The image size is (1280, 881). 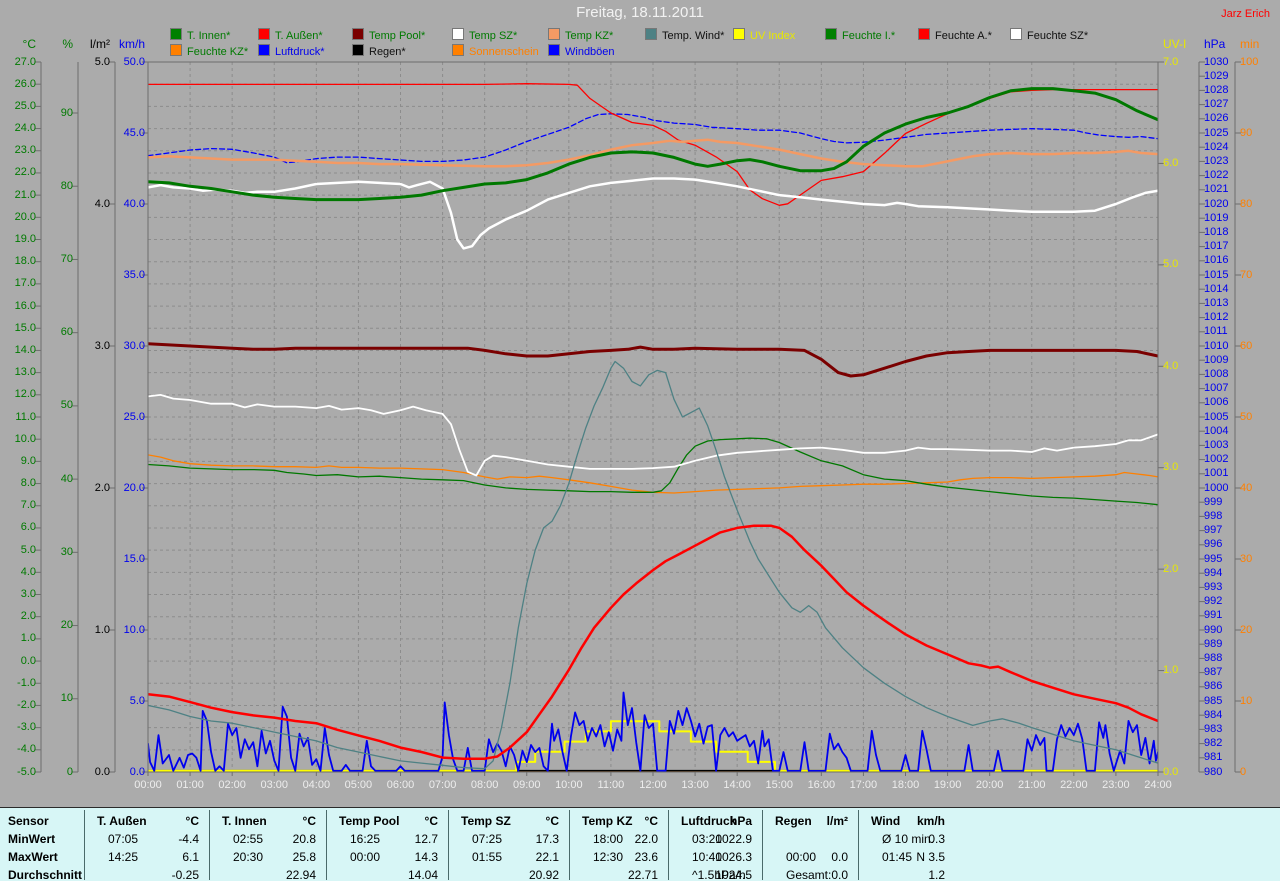 What do you see at coordinates (397, 36) in the screenshot?
I see `legend-item-label: Temp Pool*` at bounding box center [397, 36].